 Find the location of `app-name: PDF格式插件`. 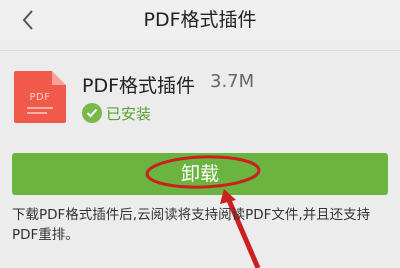

app-name: PDF格式插件 is located at coordinates (139, 86).